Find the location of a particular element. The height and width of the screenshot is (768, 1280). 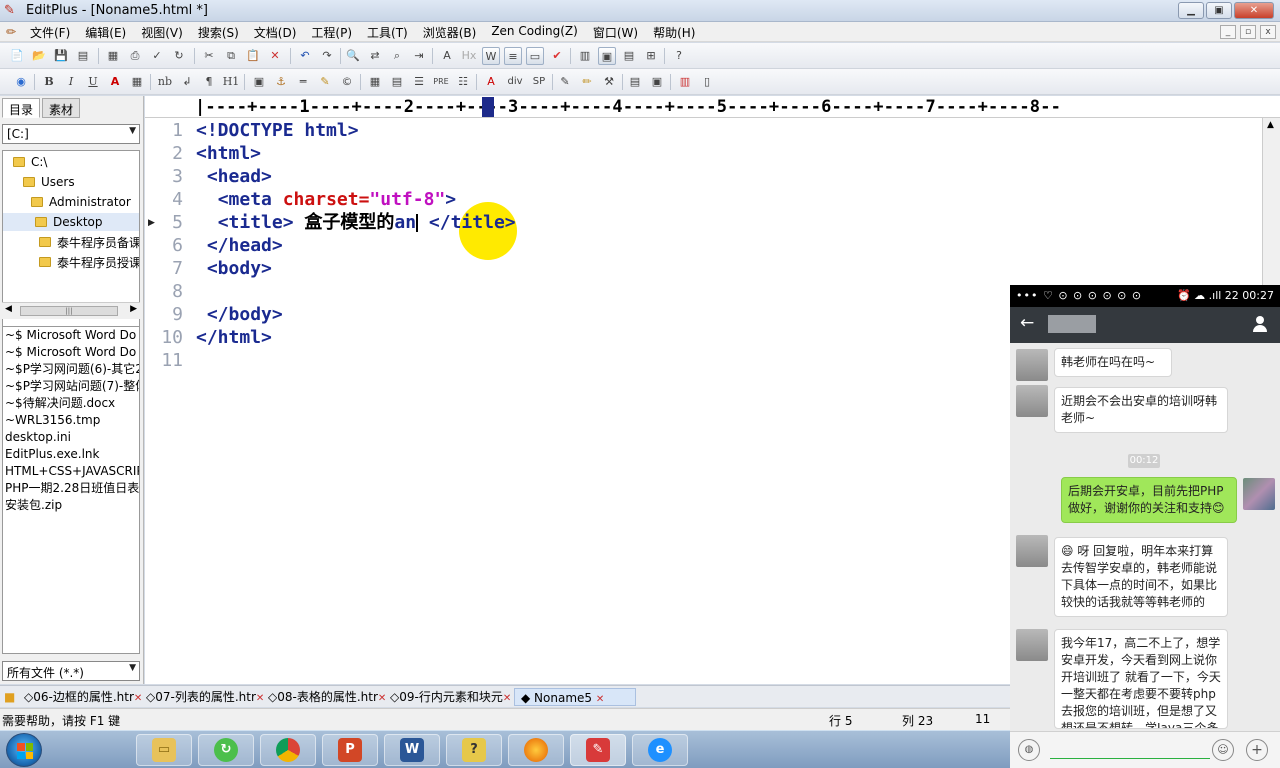

form-icon: ▤ is located at coordinates (397, 82).